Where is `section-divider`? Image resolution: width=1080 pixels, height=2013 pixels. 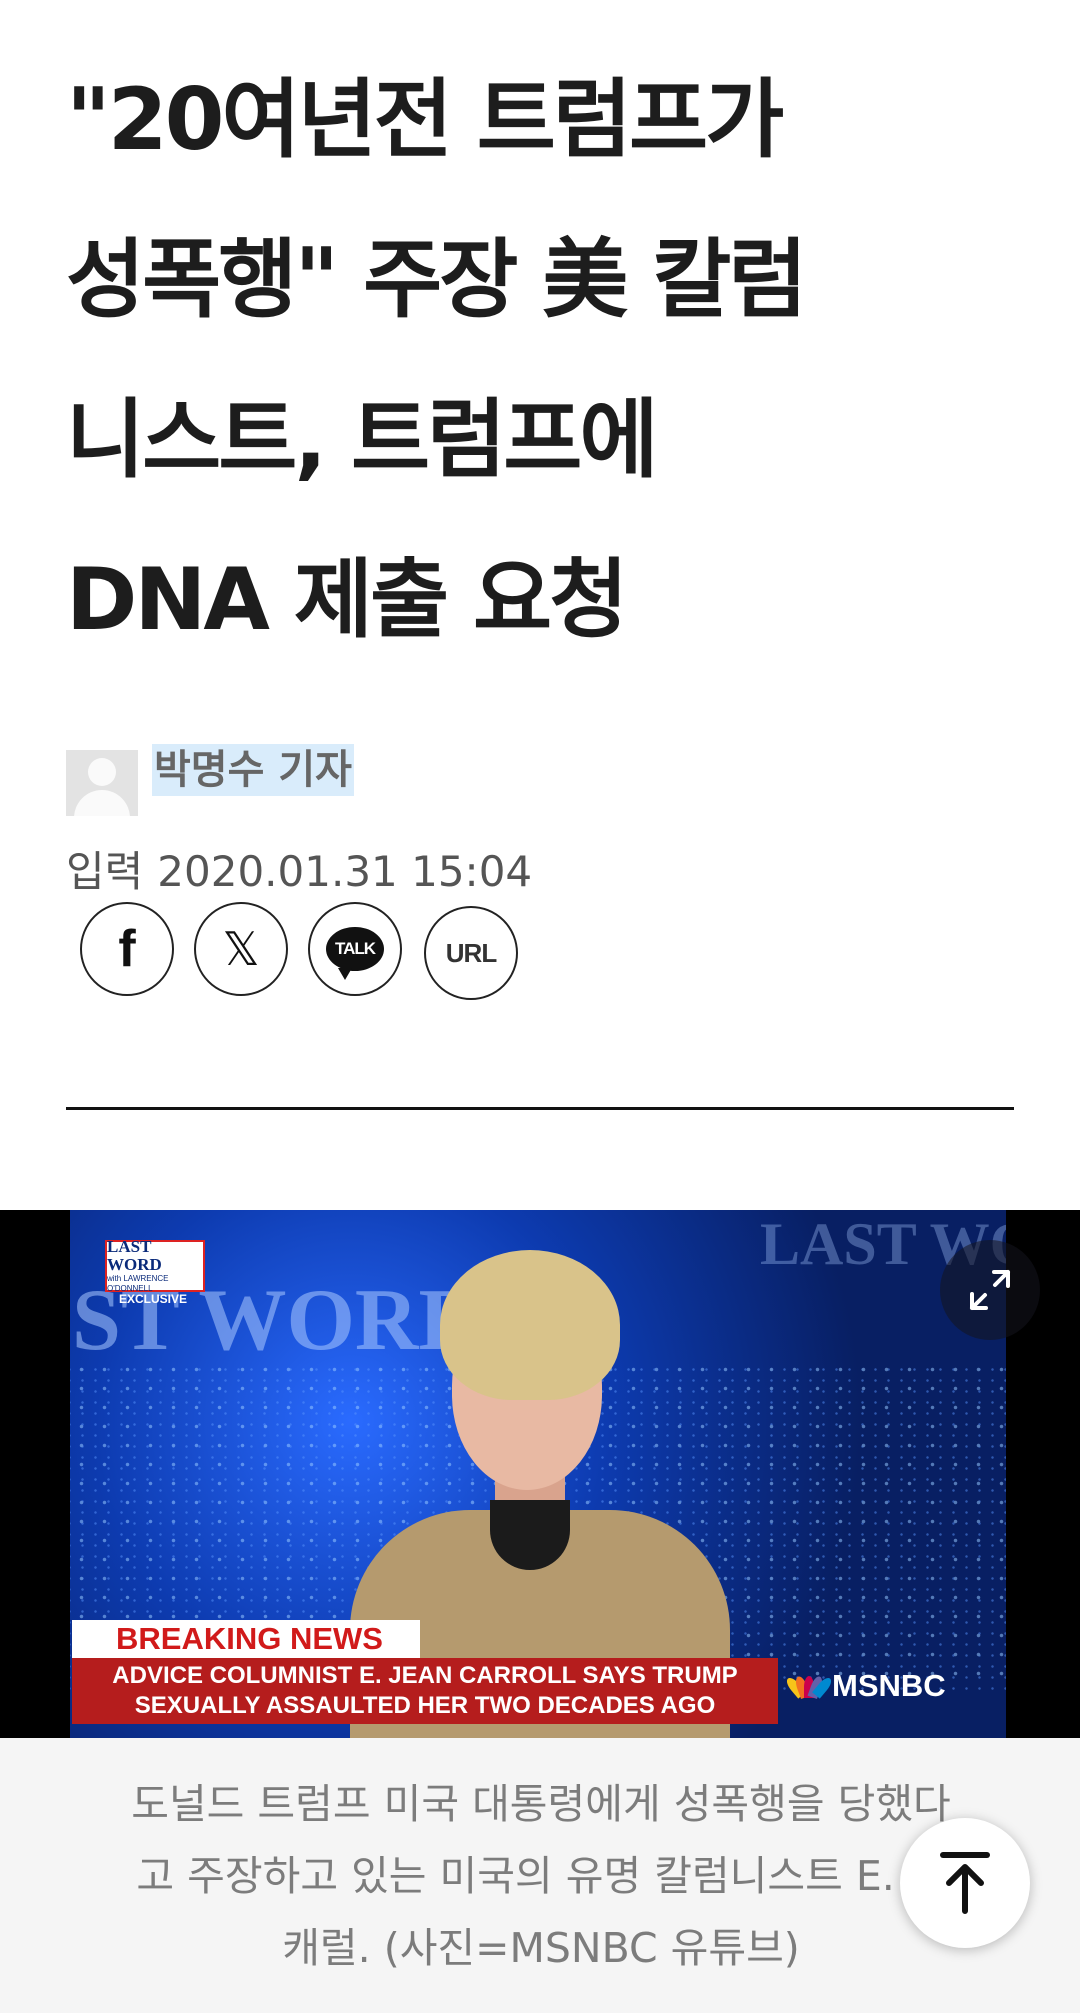 section-divider is located at coordinates (540, 1108).